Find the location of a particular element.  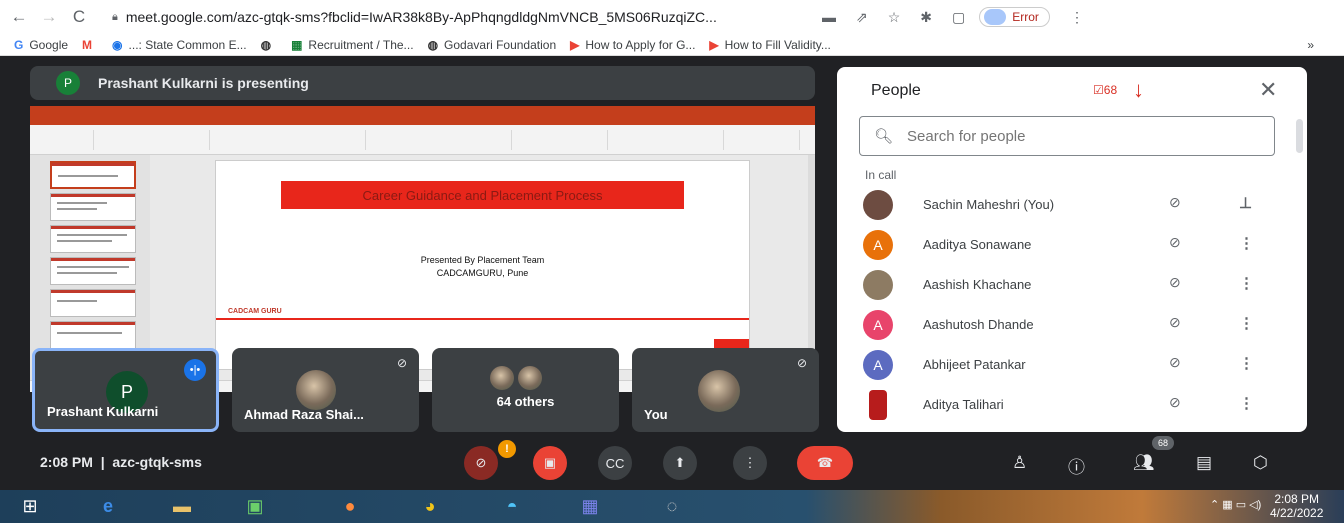

profile-avatar is located at coordinates (995, 17).